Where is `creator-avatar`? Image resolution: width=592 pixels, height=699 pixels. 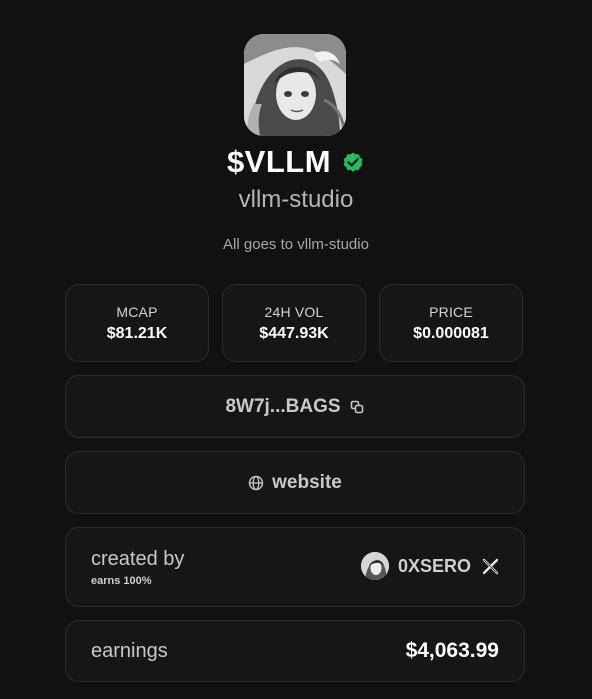
creator-avatar is located at coordinates (374, 566).